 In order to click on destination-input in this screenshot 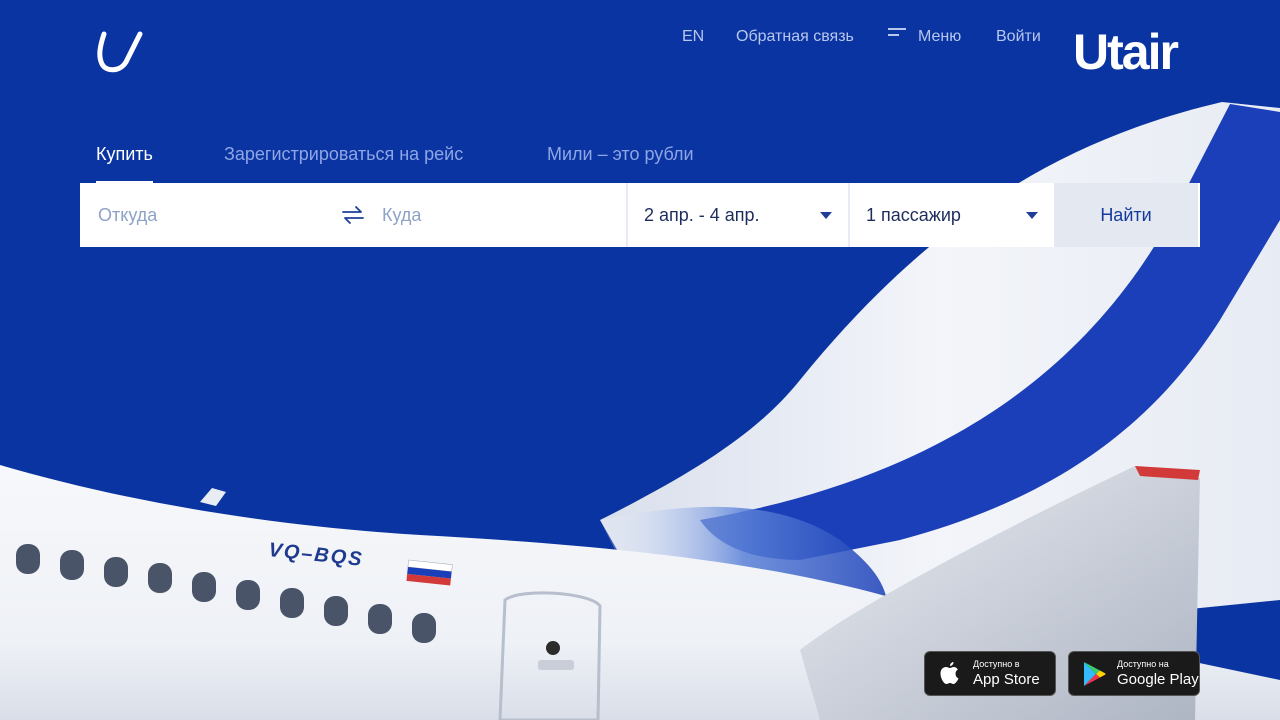, I will do `click(503, 215)`.